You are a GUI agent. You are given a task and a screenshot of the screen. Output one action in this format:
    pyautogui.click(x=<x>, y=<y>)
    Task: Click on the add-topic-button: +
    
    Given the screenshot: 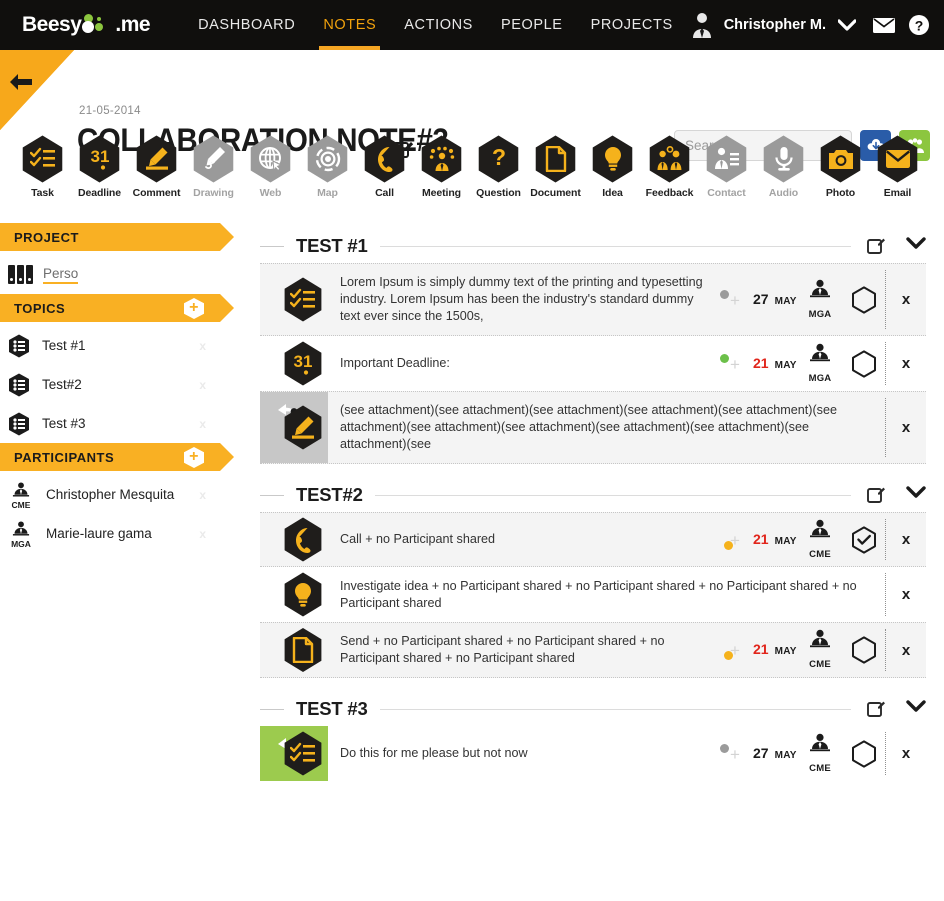 What is the action you would take?
    pyautogui.click(x=194, y=308)
    